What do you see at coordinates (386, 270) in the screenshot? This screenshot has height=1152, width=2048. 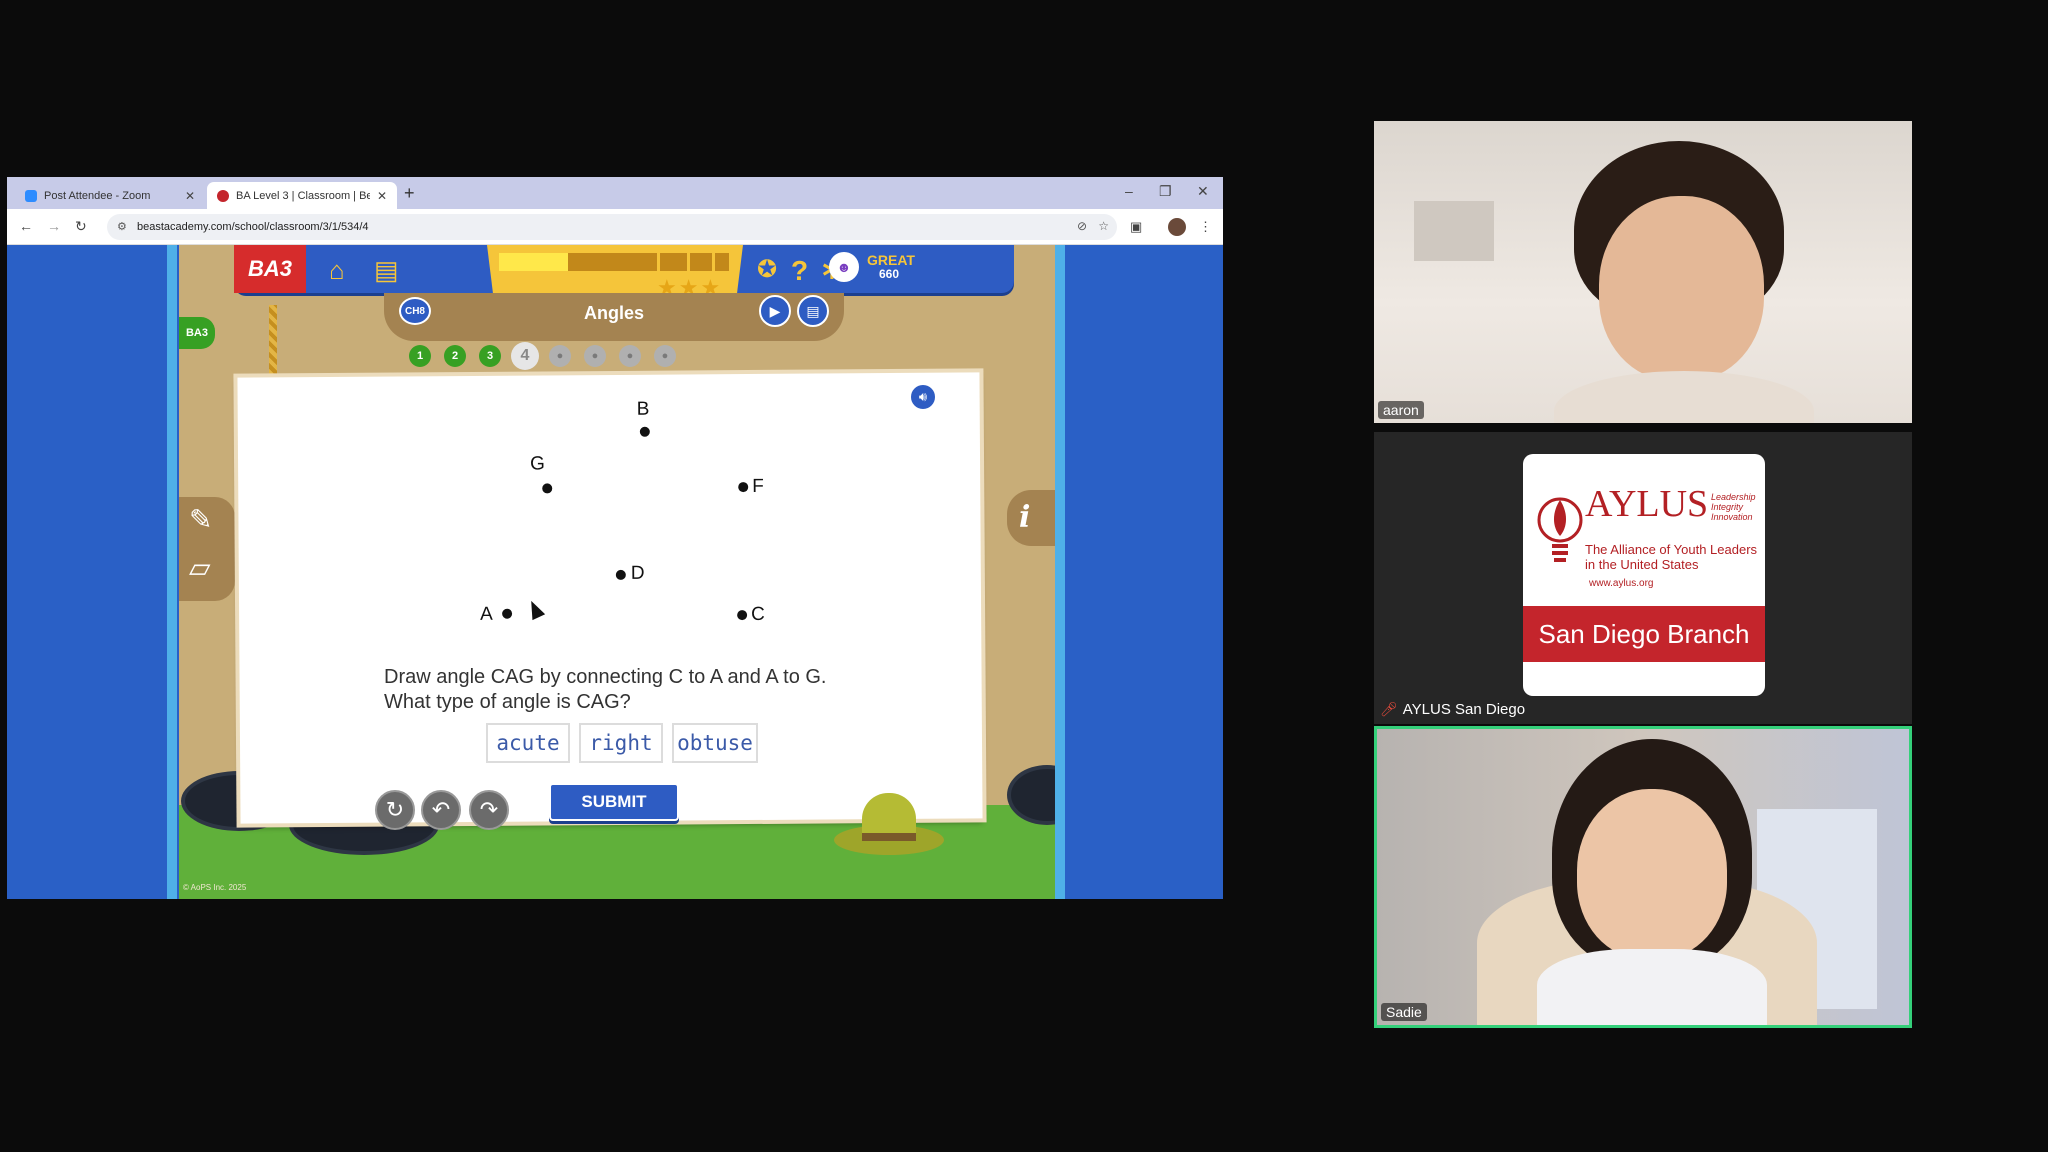 I see `book-icon: ▤` at bounding box center [386, 270].